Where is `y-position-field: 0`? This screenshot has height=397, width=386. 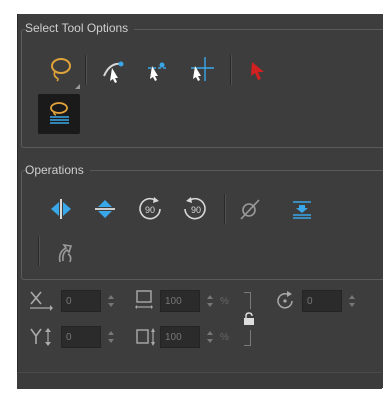 y-position-field: 0 is located at coordinates (81, 337).